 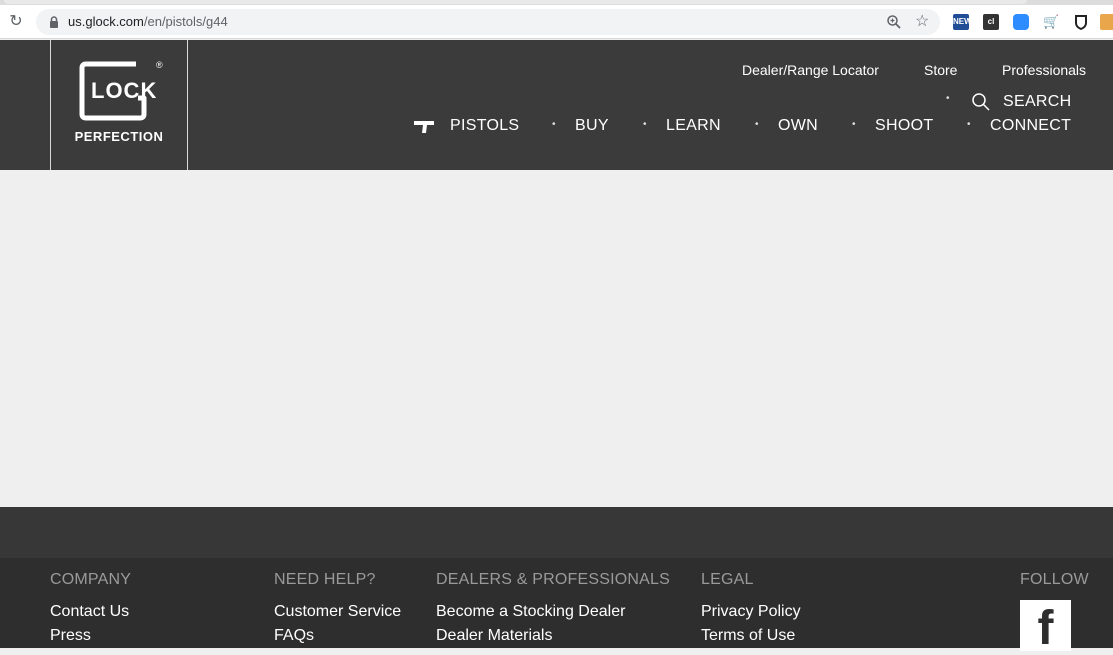 I want to click on zoom-icon, so click(x=894, y=22).